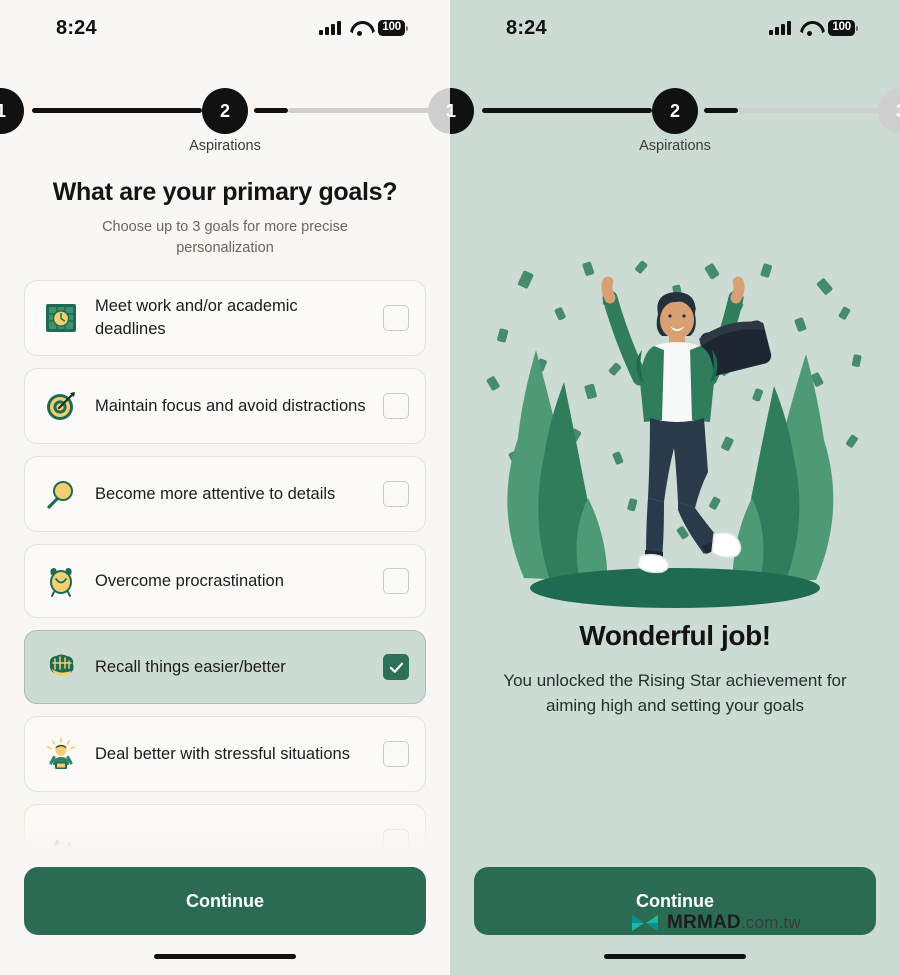  I want to click on stressed-person-icon, so click(61, 754).